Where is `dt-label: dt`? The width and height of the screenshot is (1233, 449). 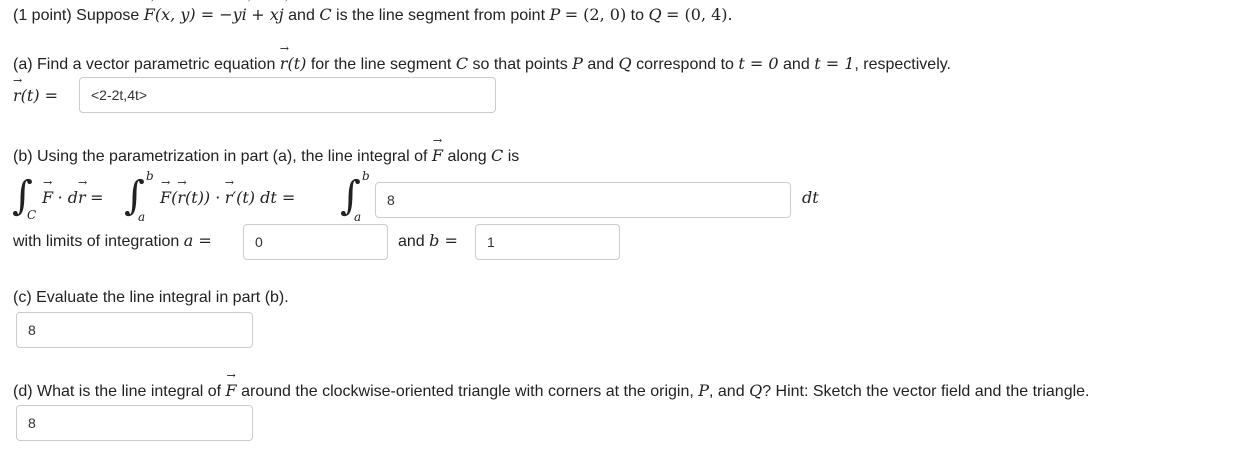
dt-label: dt is located at coordinates (810, 197).